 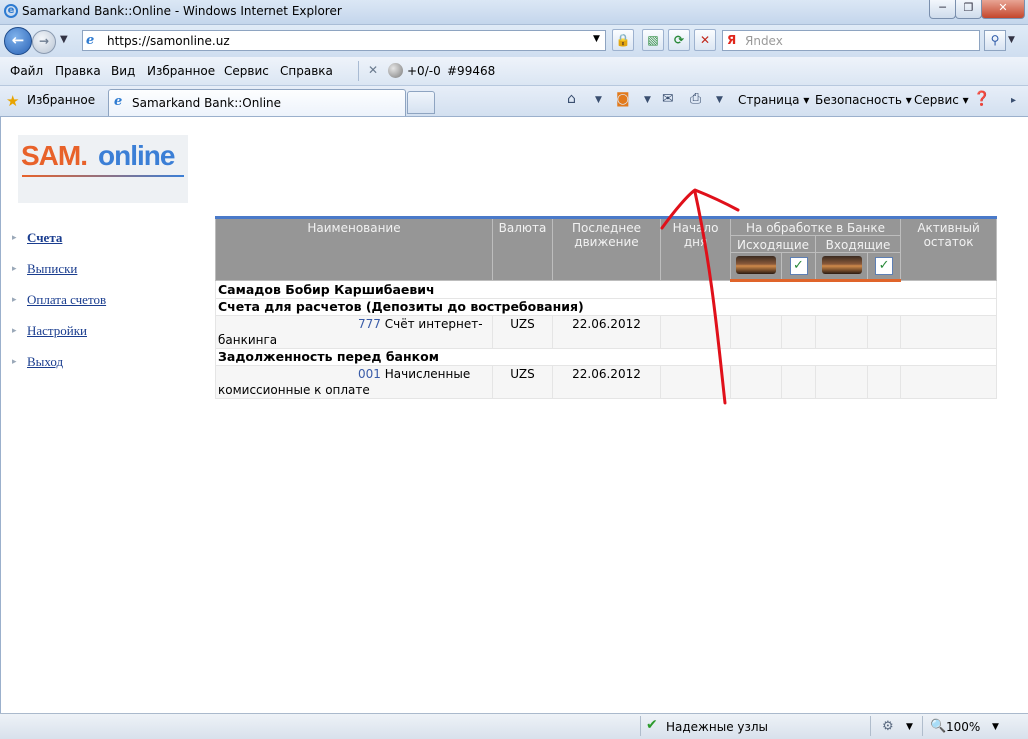 I want to click on nav-link-settings: Настройки, so click(x=57, y=331).